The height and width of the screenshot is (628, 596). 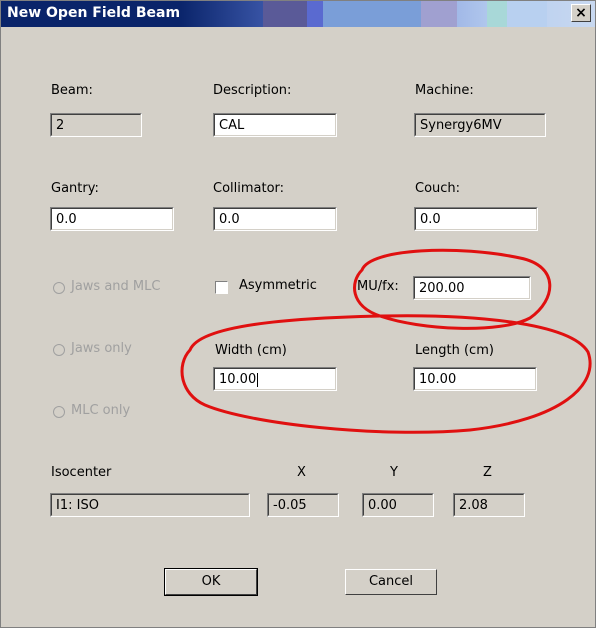 I want to click on jaws-only-label: Jaws only, so click(x=101, y=348).